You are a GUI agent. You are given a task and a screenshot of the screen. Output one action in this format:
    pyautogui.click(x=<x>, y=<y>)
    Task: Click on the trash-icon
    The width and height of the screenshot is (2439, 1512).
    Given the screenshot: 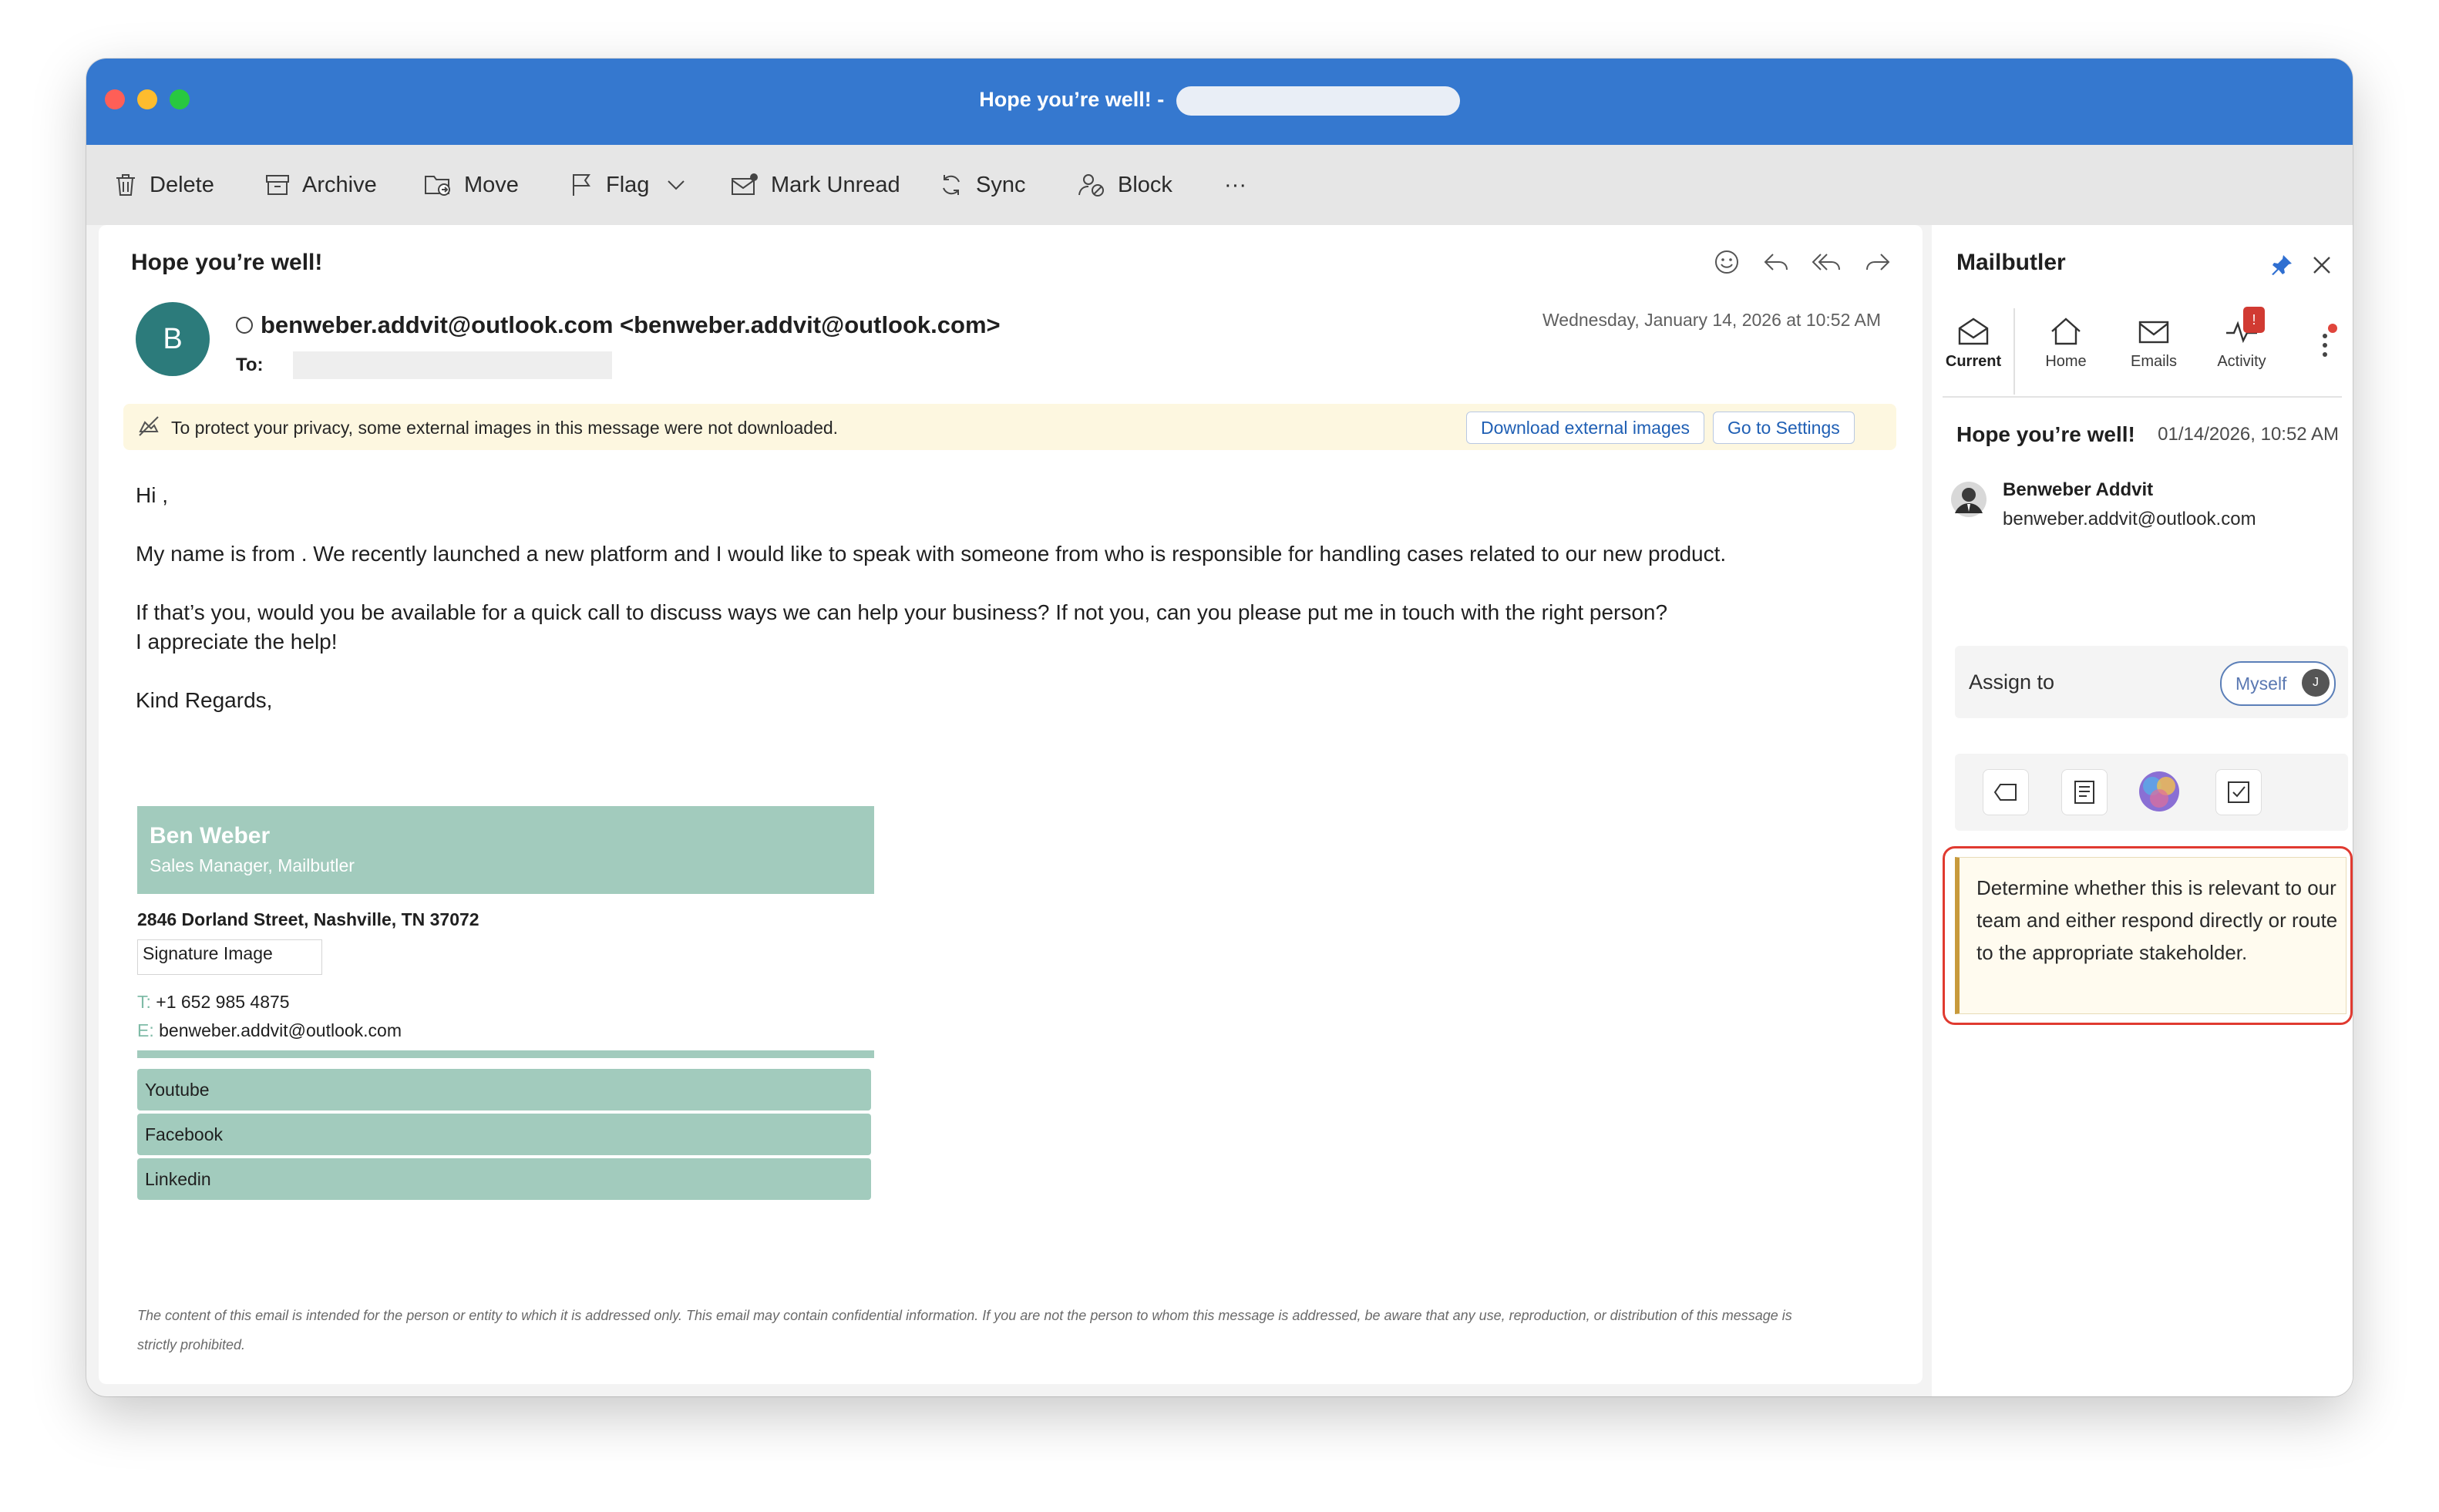 What is the action you would take?
    pyautogui.click(x=125, y=185)
    